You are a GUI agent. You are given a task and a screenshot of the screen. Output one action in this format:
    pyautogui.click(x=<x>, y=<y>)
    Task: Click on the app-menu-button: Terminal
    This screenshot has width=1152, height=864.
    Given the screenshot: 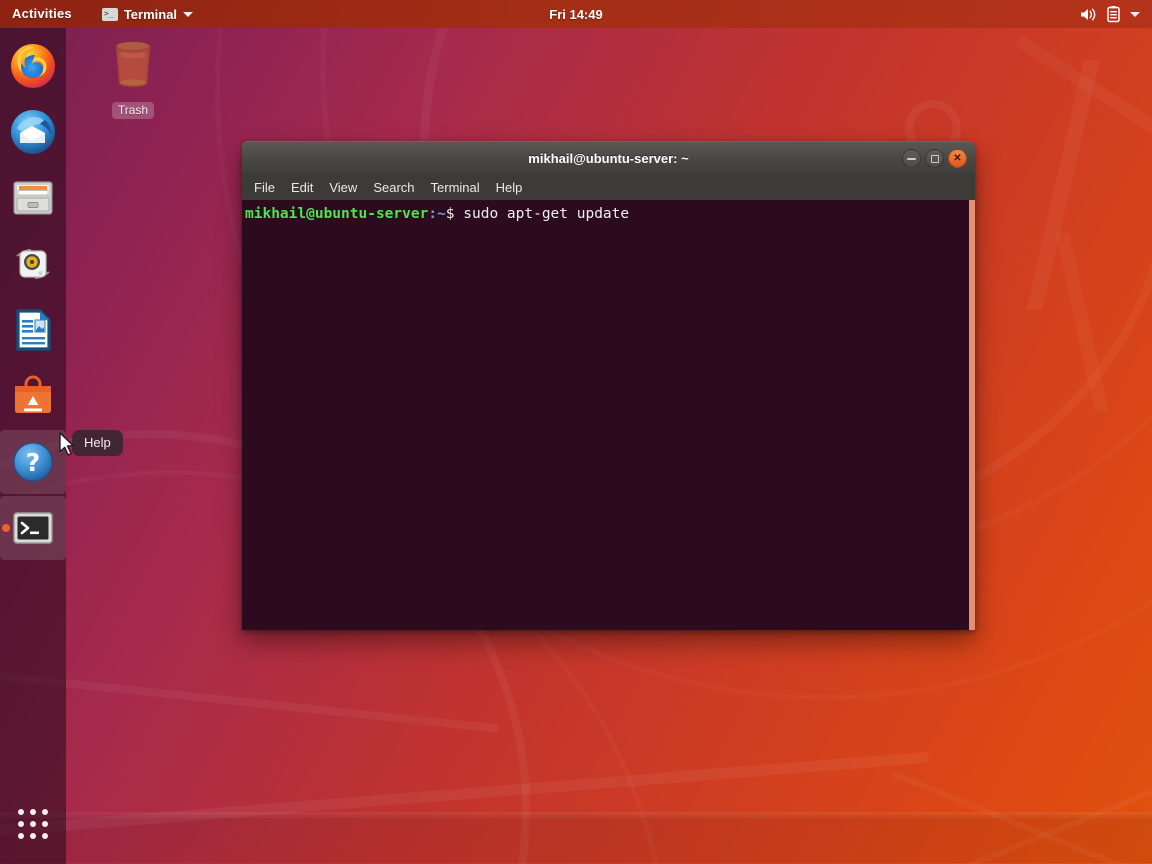 What is the action you would take?
    pyautogui.click(x=147, y=14)
    